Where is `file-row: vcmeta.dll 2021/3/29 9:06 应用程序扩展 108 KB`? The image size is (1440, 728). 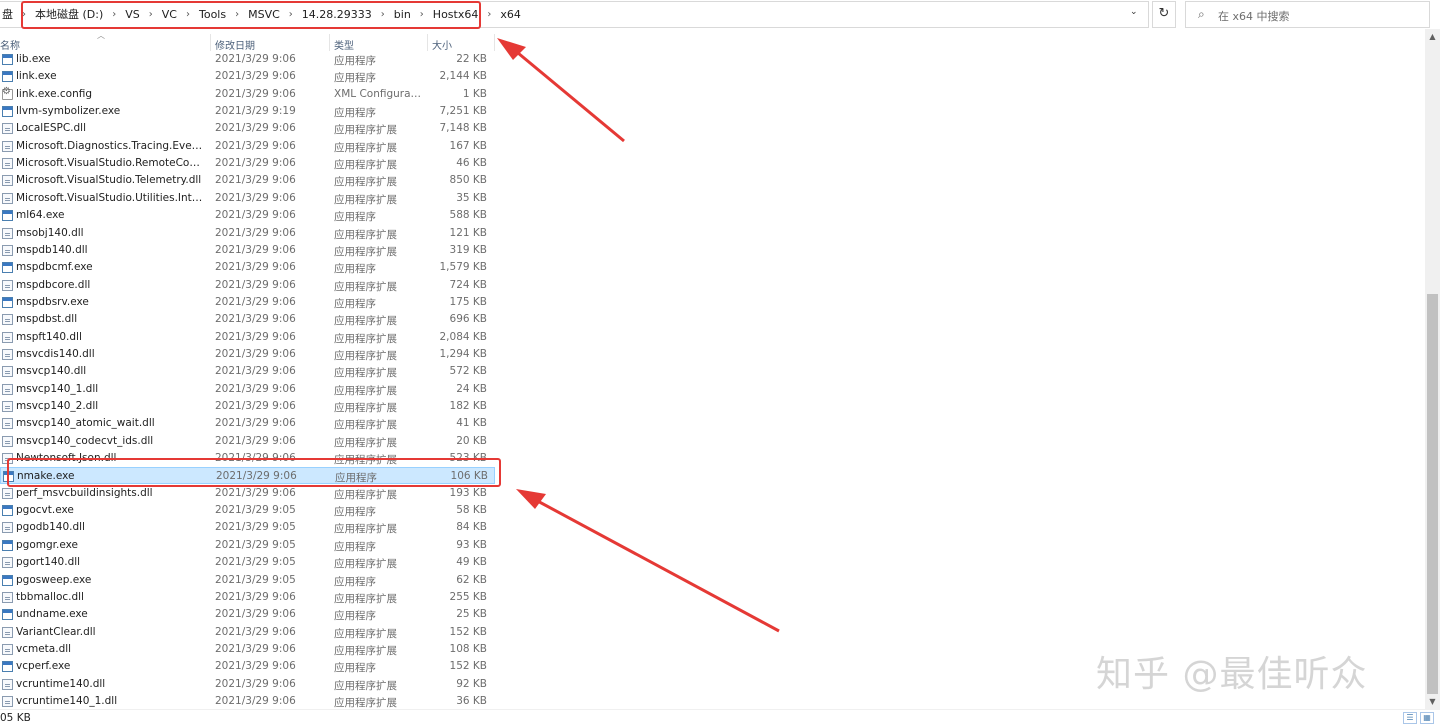
file-row: vcmeta.dll 2021/3/29 9:06 应用程序扩展 108 KB is located at coordinates (247, 649).